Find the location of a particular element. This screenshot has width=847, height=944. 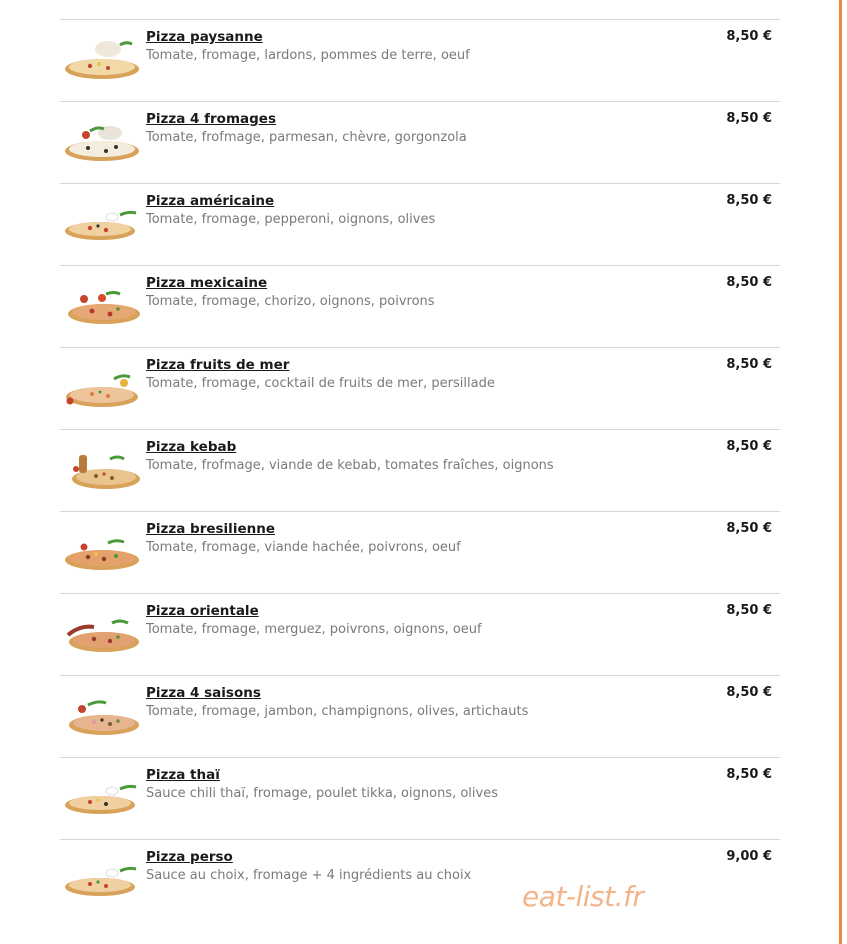

pizza-name: Pizza mexicaine is located at coordinates (206, 283).